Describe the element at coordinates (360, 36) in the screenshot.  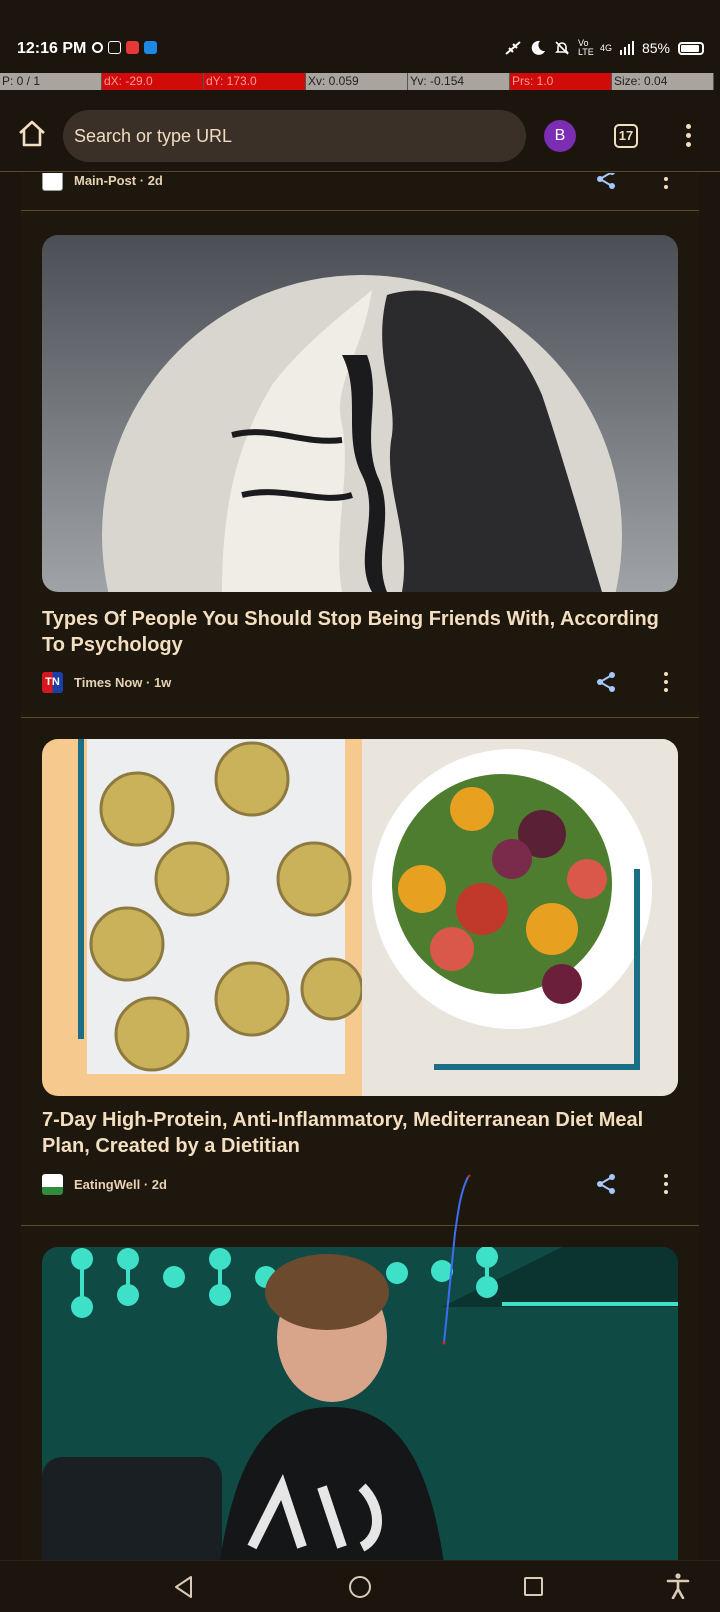
I see `status-bar: 12:16 PM Vo LTE 4G 85%` at that location.